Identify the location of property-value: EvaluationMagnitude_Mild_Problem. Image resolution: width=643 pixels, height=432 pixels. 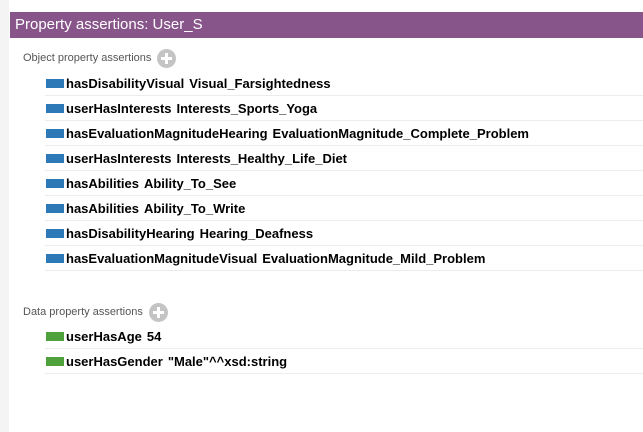
(374, 258).